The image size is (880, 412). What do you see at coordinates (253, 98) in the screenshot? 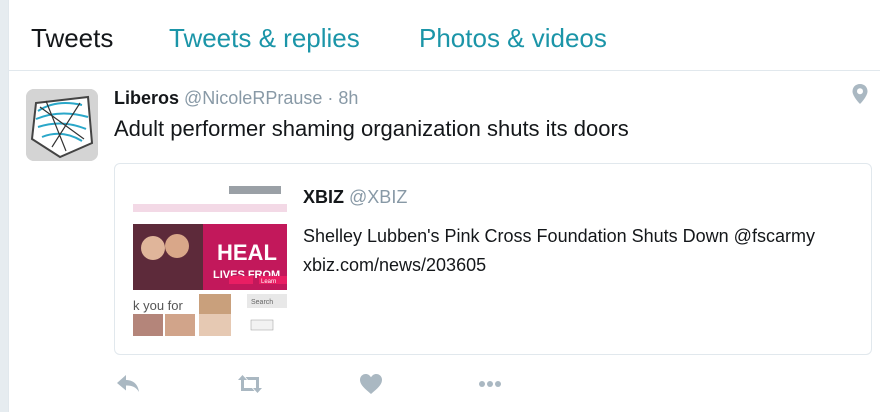
I see `author-handle: @NicoleRPrause` at bounding box center [253, 98].